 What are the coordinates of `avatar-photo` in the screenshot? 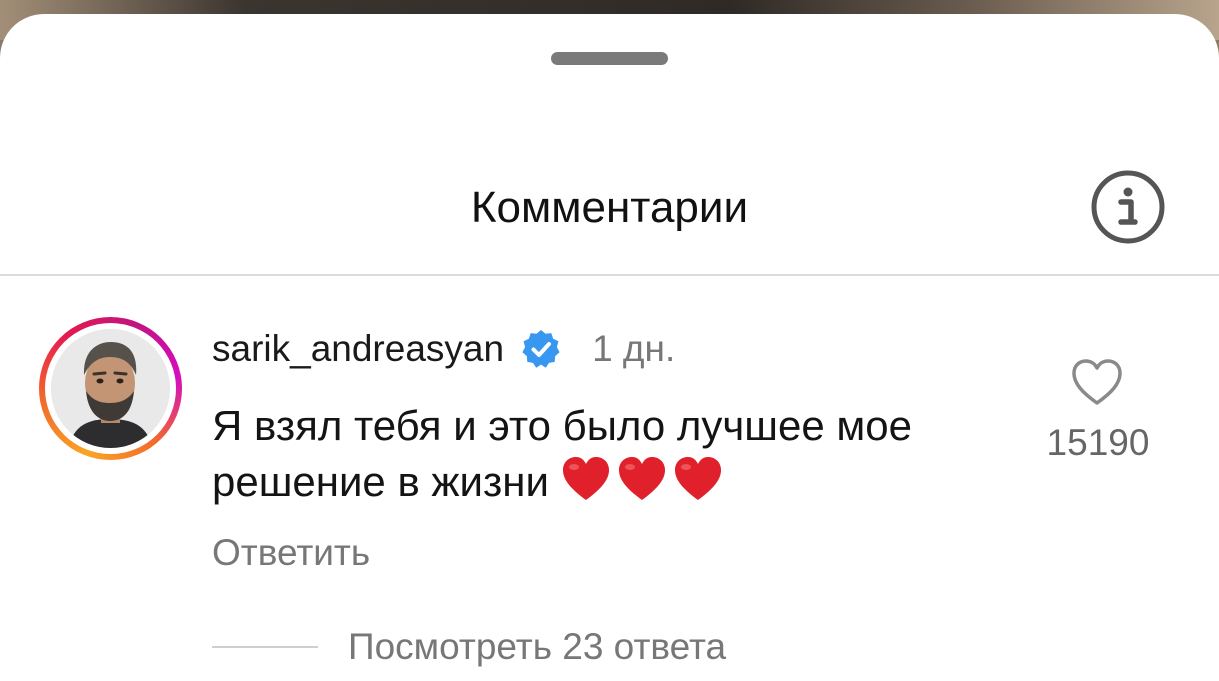 It's located at (110, 388).